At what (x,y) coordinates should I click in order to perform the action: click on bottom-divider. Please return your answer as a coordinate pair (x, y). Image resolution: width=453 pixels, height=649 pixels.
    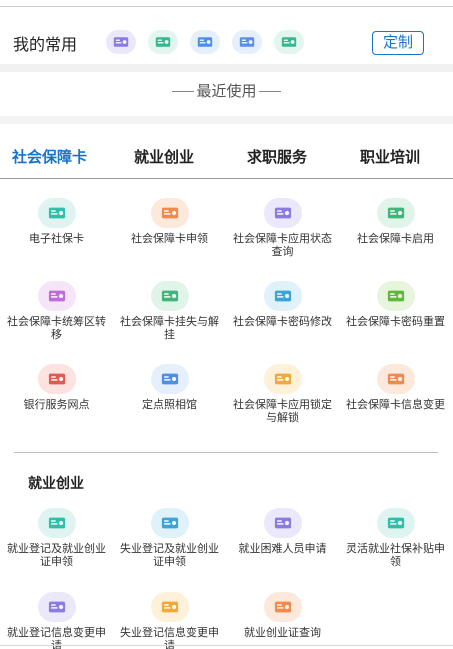
    Looking at the image, I should click on (226, 645).